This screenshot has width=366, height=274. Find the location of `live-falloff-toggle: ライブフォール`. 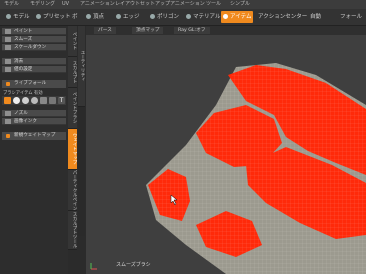

live-falloff-toggle: ライブフォール is located at coordinates (34, 84).